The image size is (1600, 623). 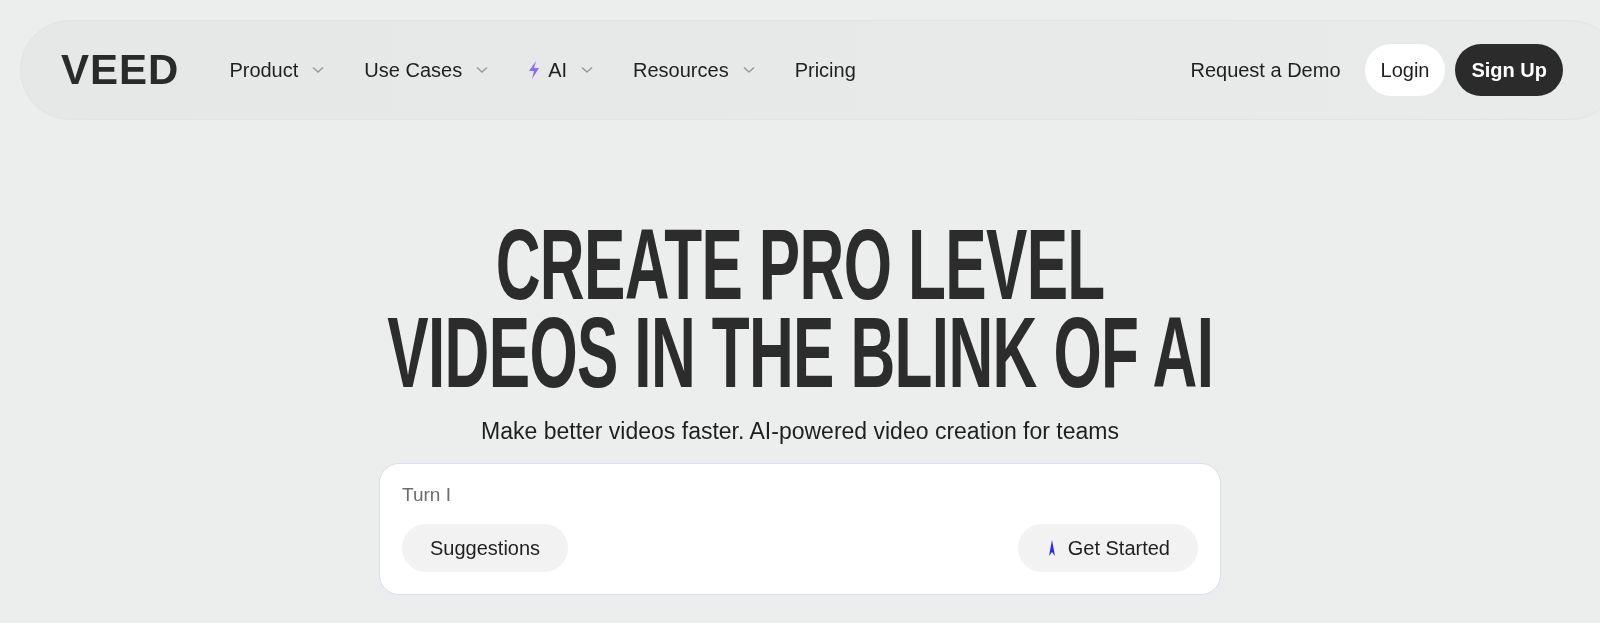 I want to click on nav-link: AI, so click(x=561, y=70).